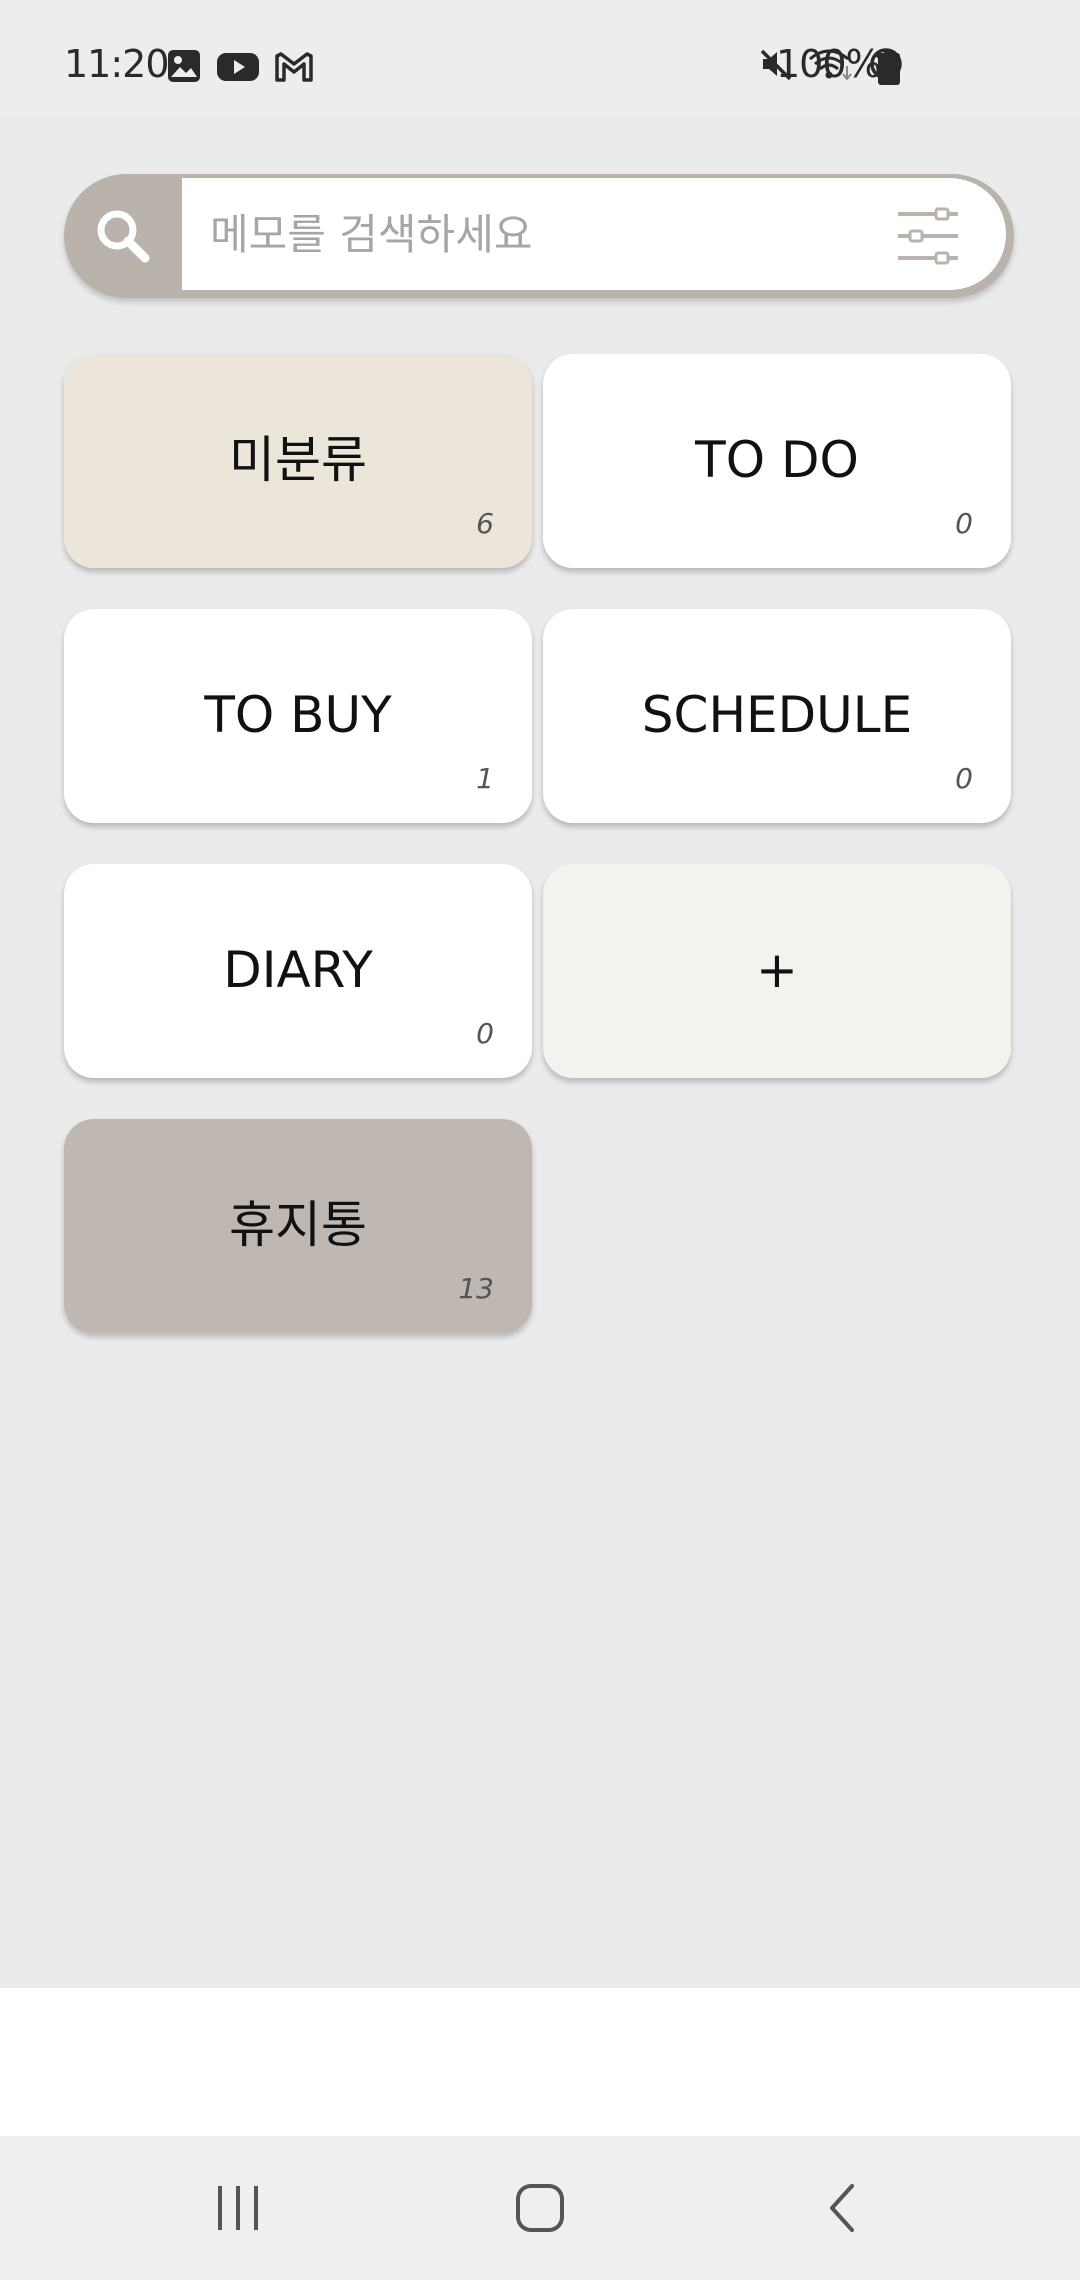 This screenshot has width=1080, height=2280. What do you see at coordinates (540, 2062) in the screenshot?
I see `bottom-blank-area` at bounding box center [540, 2062].